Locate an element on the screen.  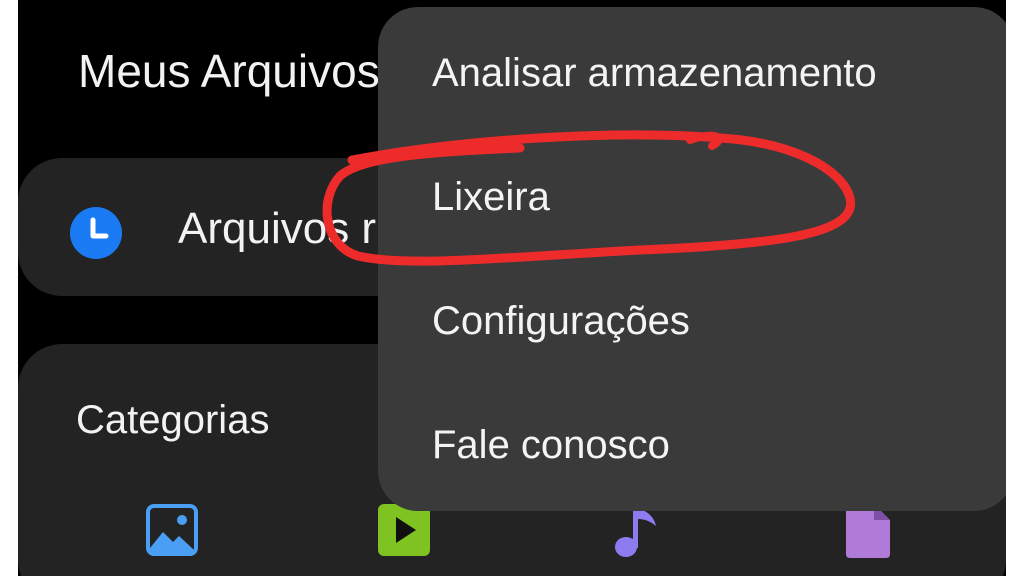
menu-item-trash: Lixeira is located at coordinates (692, 197).